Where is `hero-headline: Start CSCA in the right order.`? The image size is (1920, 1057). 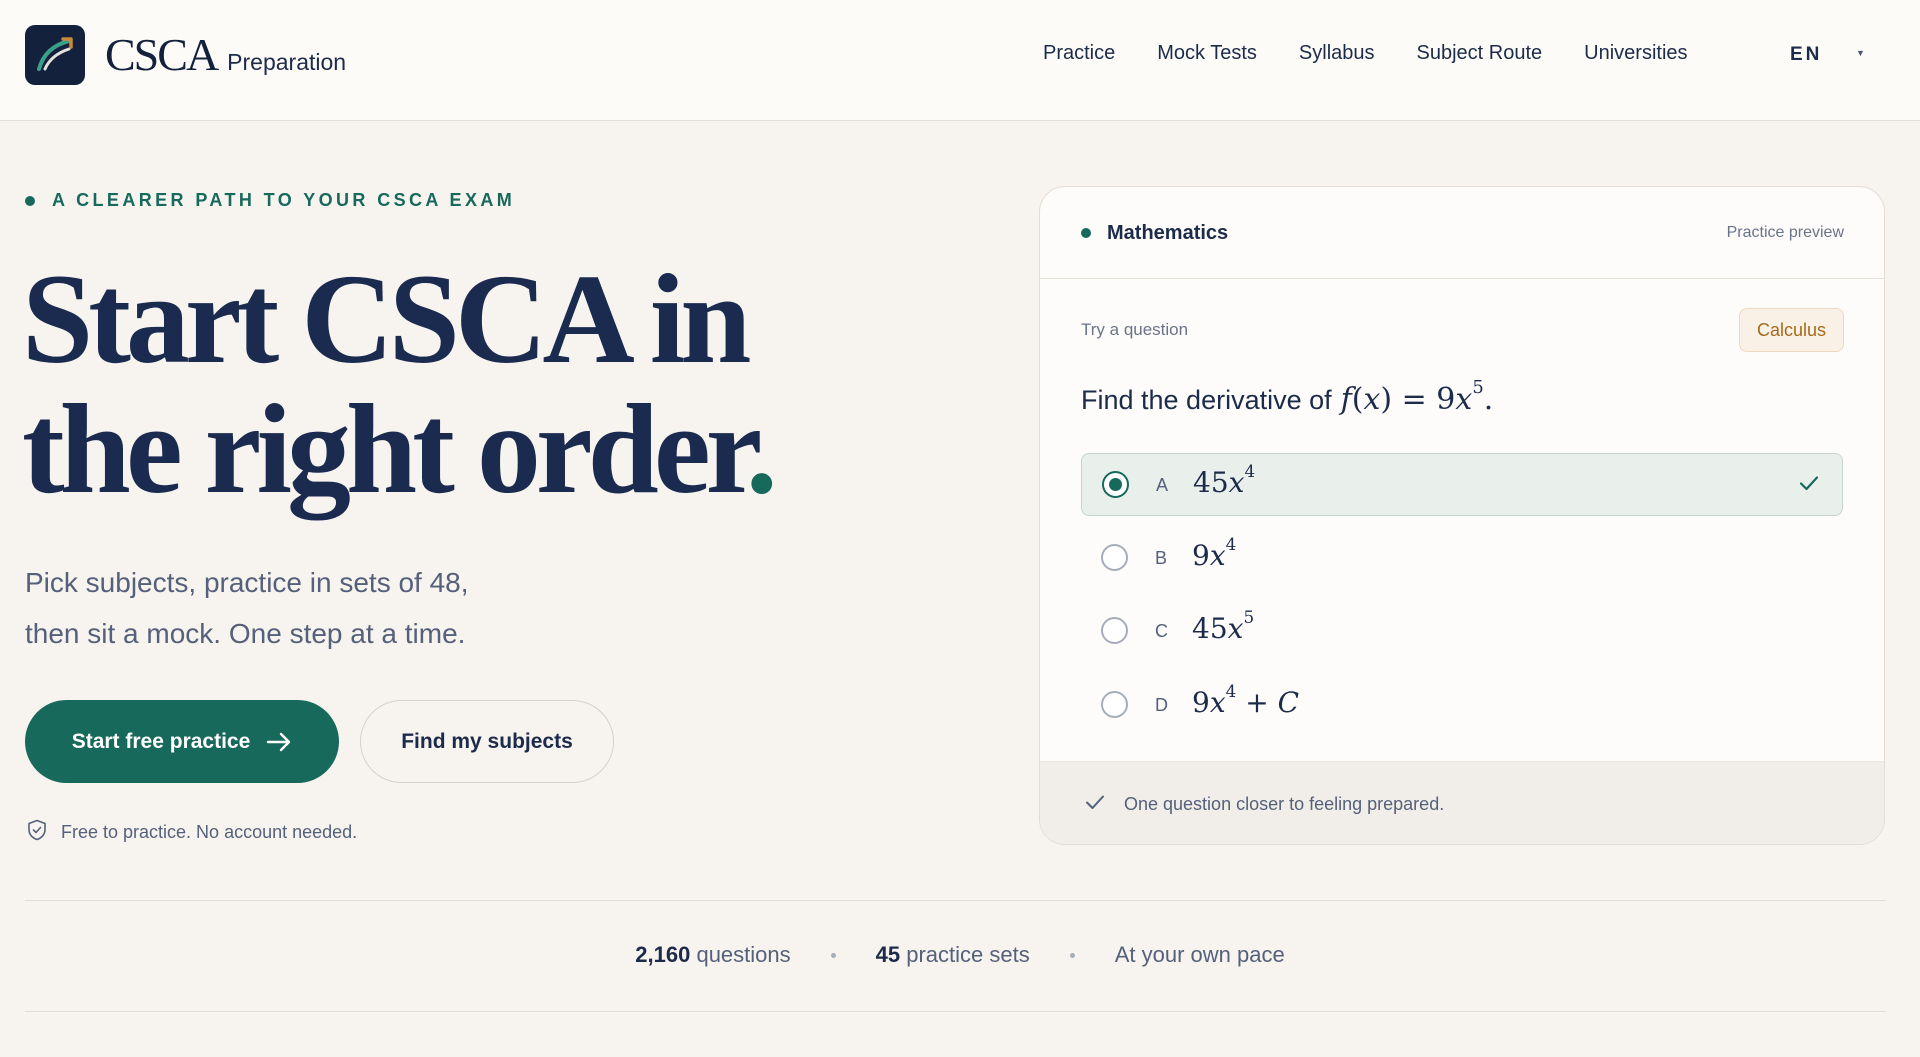
hero-headline: Start CSCA in the right order. is located at coordinates (400, 384).